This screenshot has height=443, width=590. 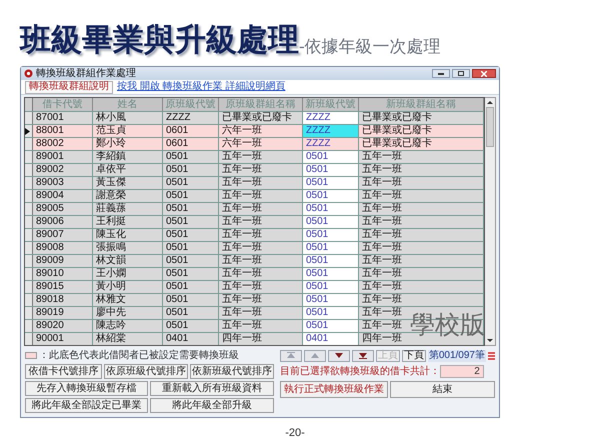 I want to click on slide-subtitle: -依據年級一次處理, so click(x=370, y=47).